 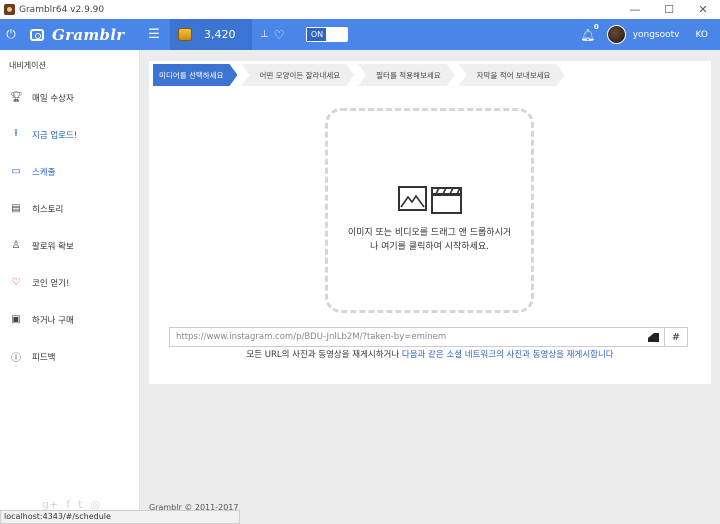 I want to click on hint-text: 모든 URL의 사진과 동영상을 재게시하거나, so click(x=324, y=355).